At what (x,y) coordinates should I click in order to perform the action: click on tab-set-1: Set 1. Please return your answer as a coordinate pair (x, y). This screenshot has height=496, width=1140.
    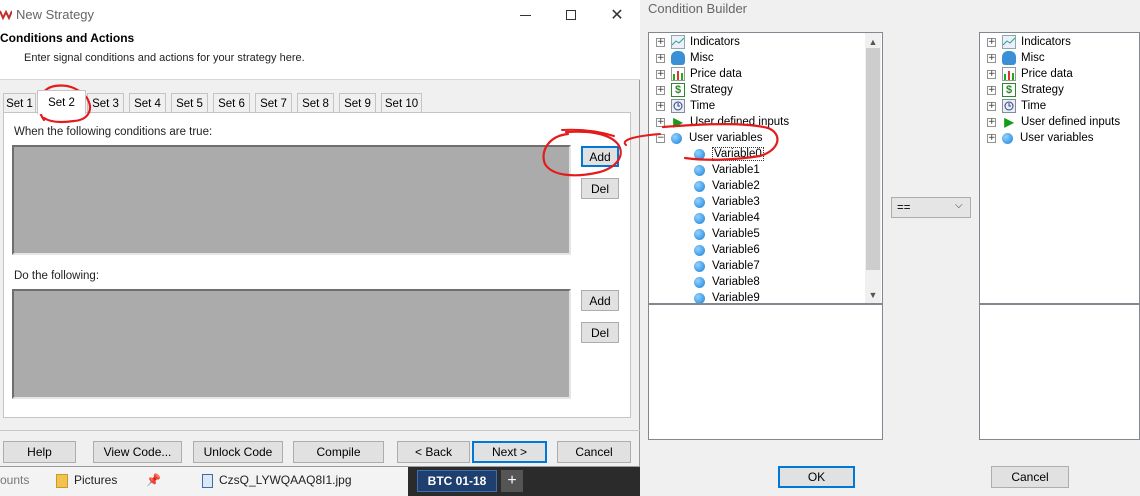
    Looking at the image, I should click on (19, 103).